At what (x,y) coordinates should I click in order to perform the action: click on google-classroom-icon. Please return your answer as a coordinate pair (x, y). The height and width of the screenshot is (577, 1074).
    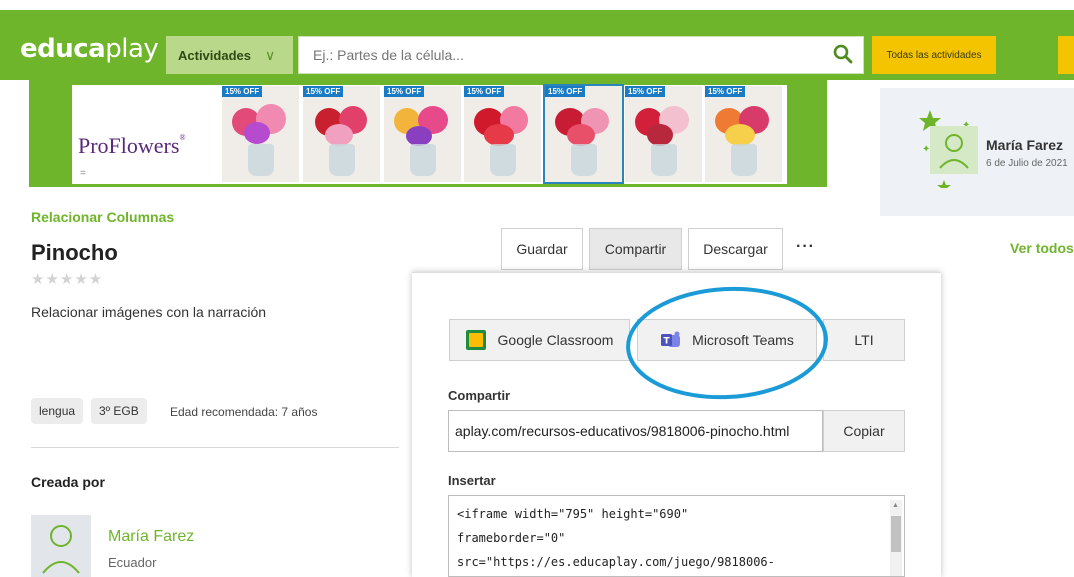
    Looking at the image, I should click on (475, 340).